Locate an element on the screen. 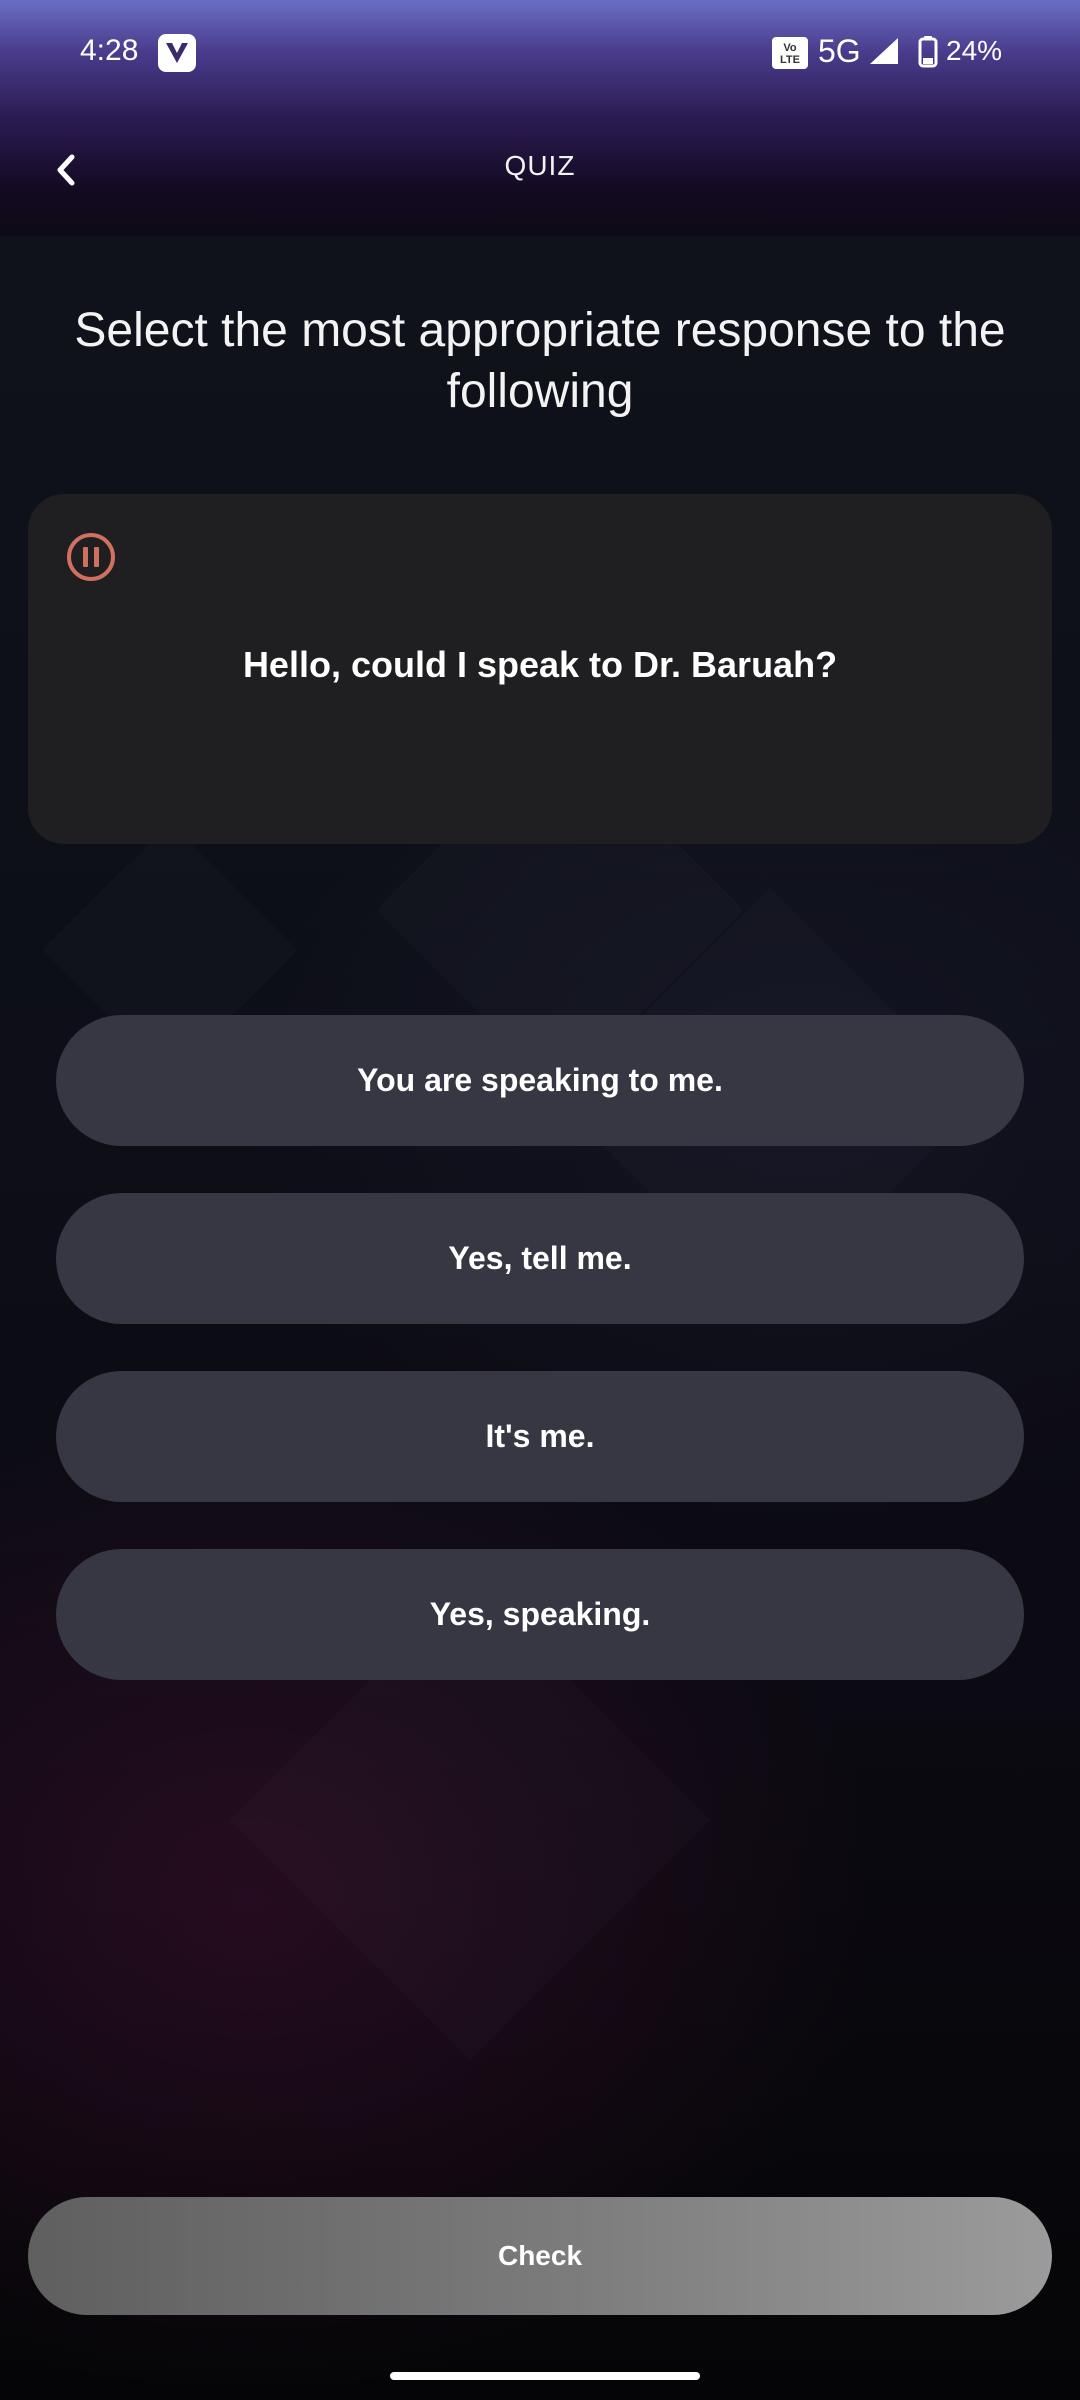 Image resolution: width=1080 pixels, height=2400 pixels. answer-option: It's me. is located at coordinates (540, 1436).